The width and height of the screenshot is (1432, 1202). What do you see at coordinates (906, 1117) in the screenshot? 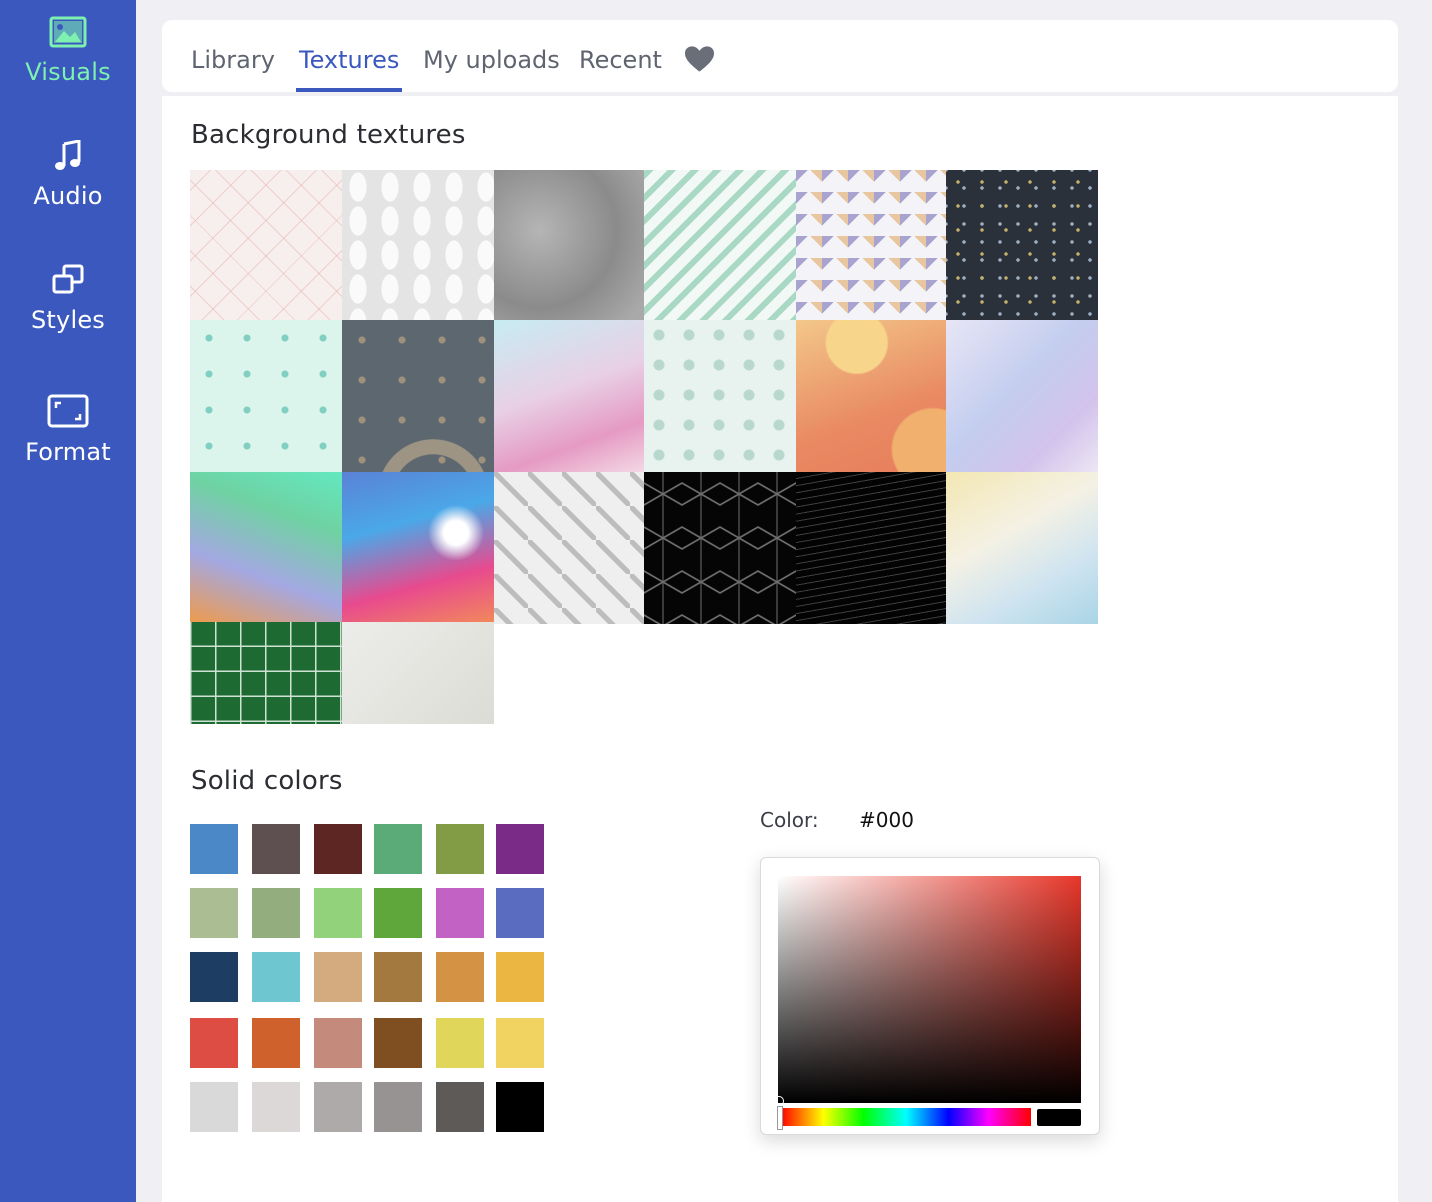
I see `hue-slider` at bounding box center [906, 1117].